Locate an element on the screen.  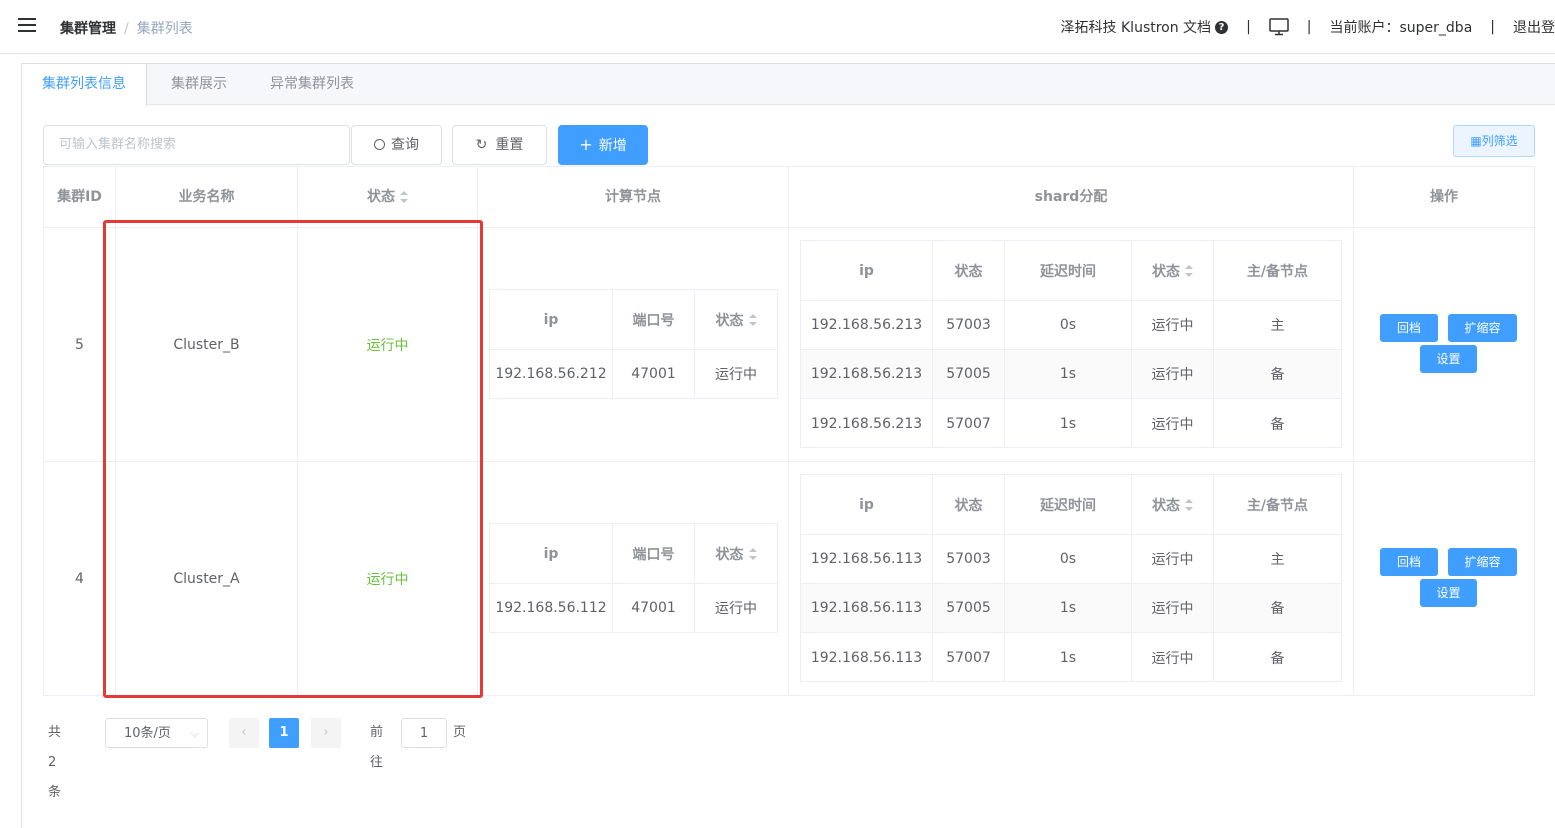
compute-header-port: 端口号 is located at coordinates (654, 554).